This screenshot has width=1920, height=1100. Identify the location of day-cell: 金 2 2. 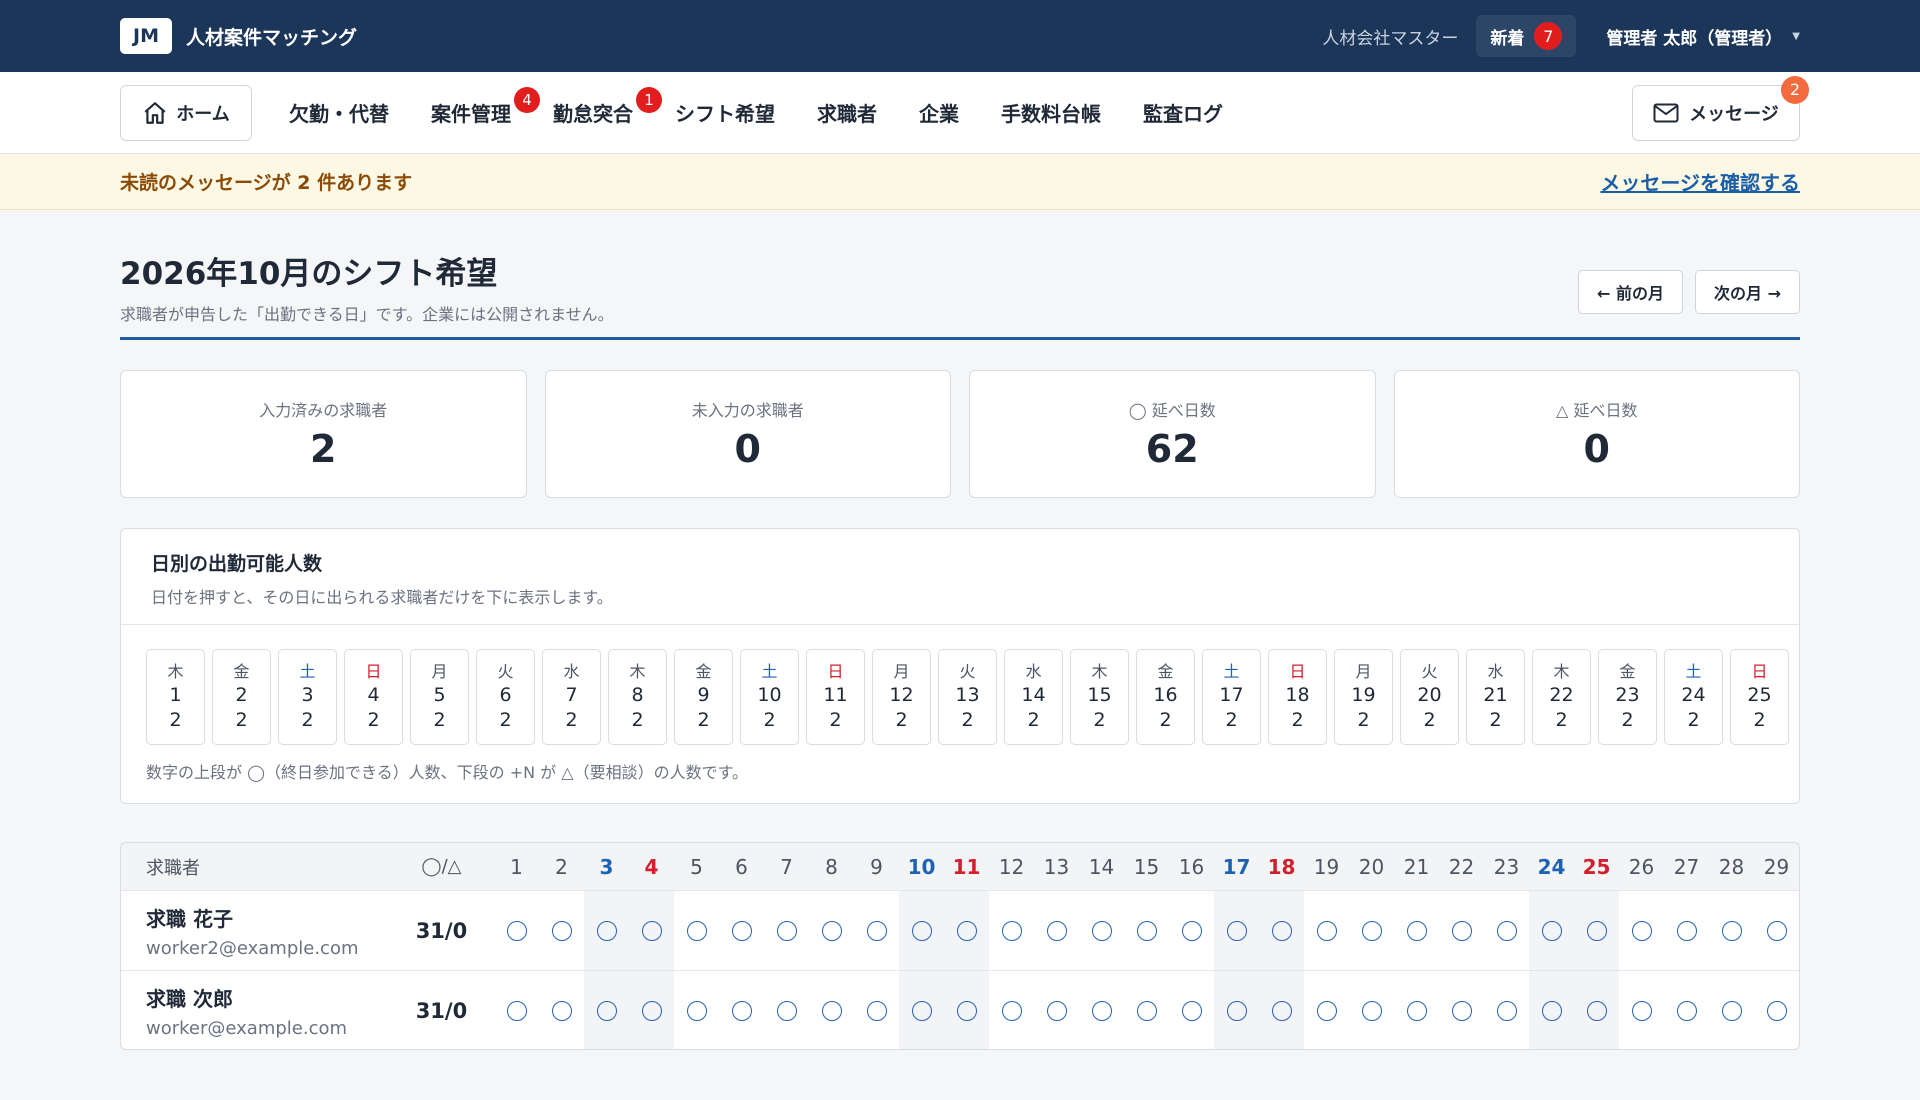
(241, 697).